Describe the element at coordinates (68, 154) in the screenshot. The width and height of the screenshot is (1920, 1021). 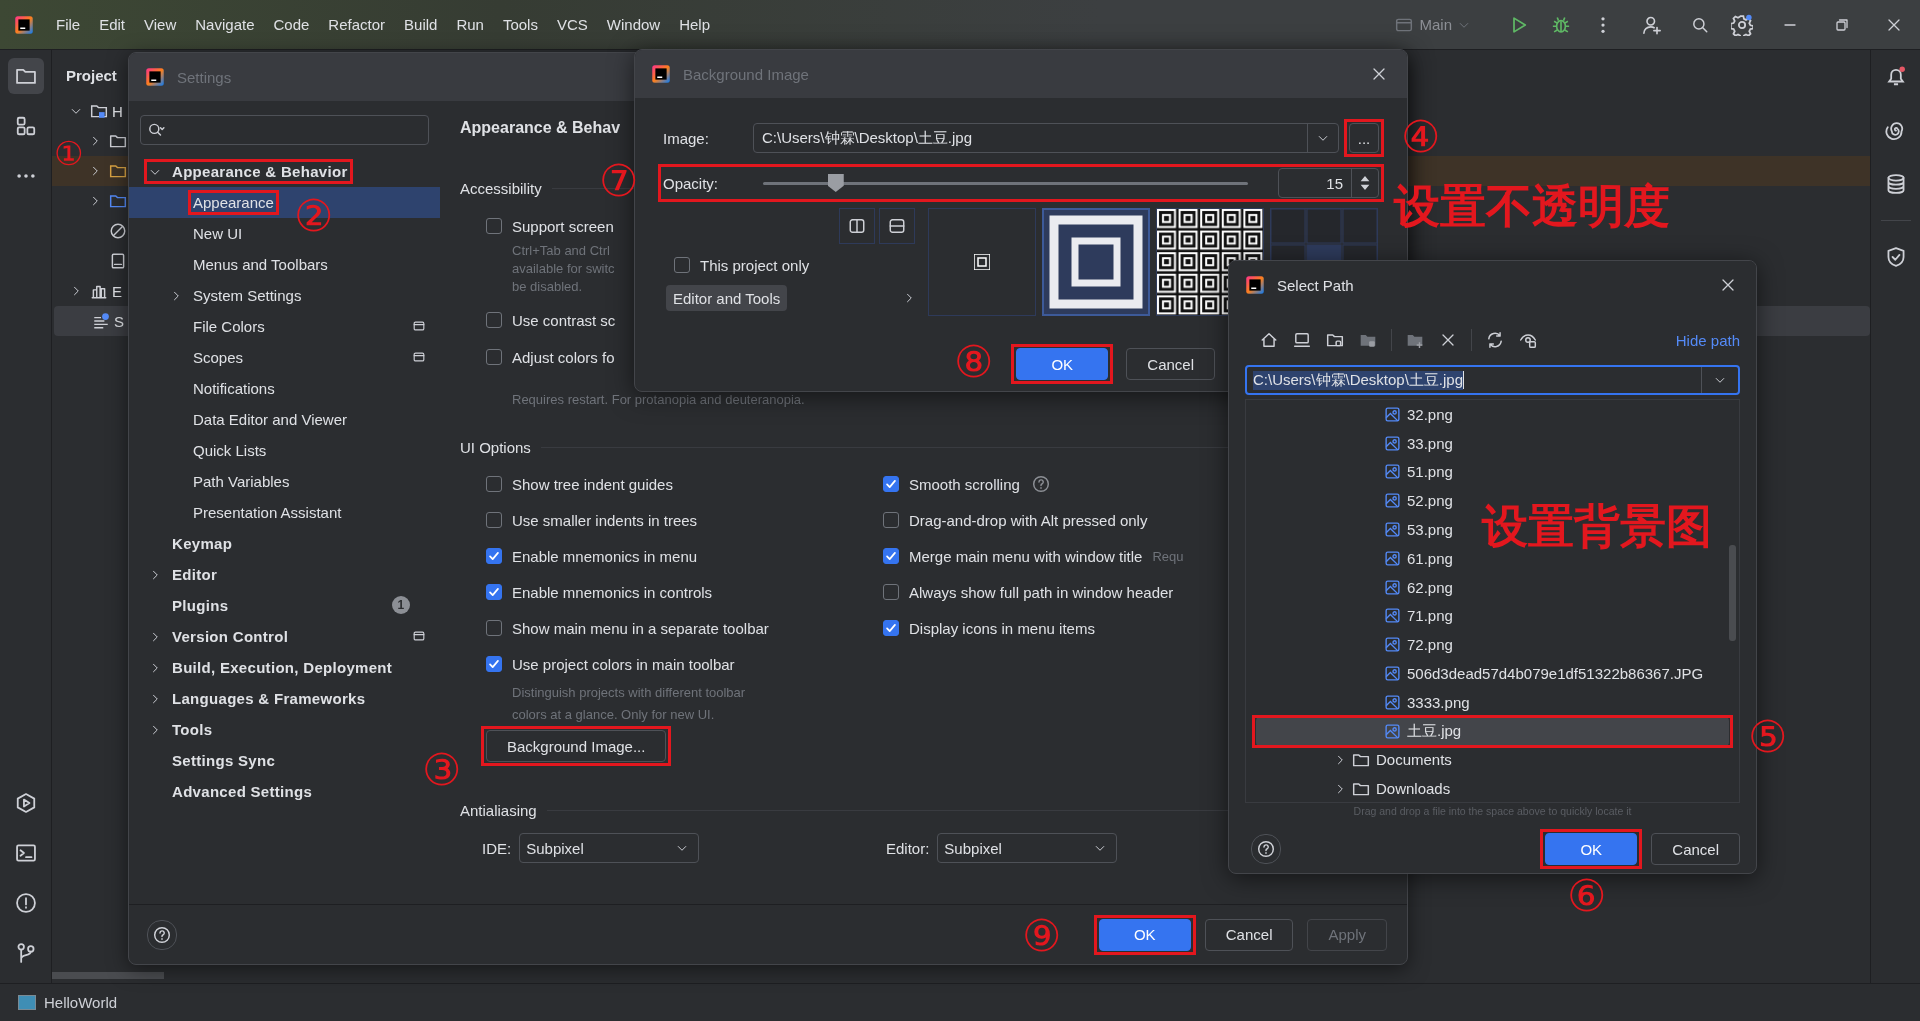
I see `callout-number: ①` at that location.